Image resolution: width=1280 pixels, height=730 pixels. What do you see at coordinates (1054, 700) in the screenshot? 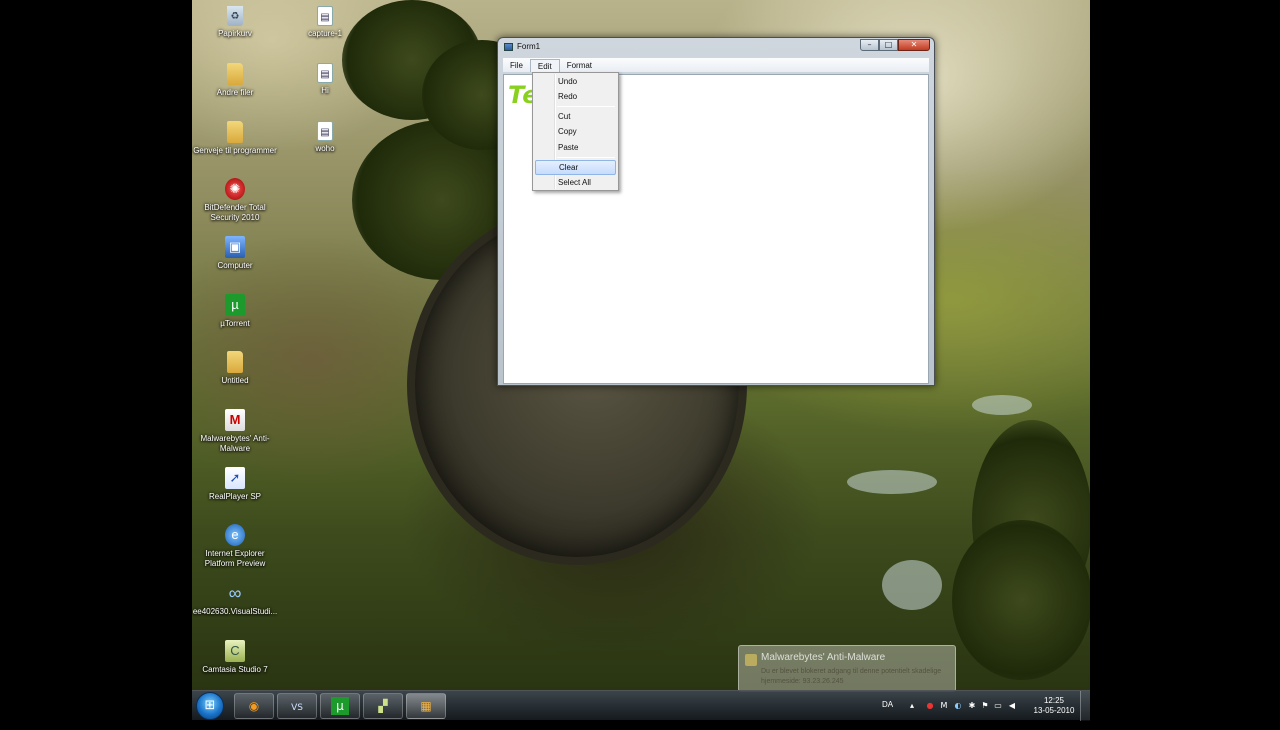
I see `clock-time: 12:25` at bounding box center [1054, 700].